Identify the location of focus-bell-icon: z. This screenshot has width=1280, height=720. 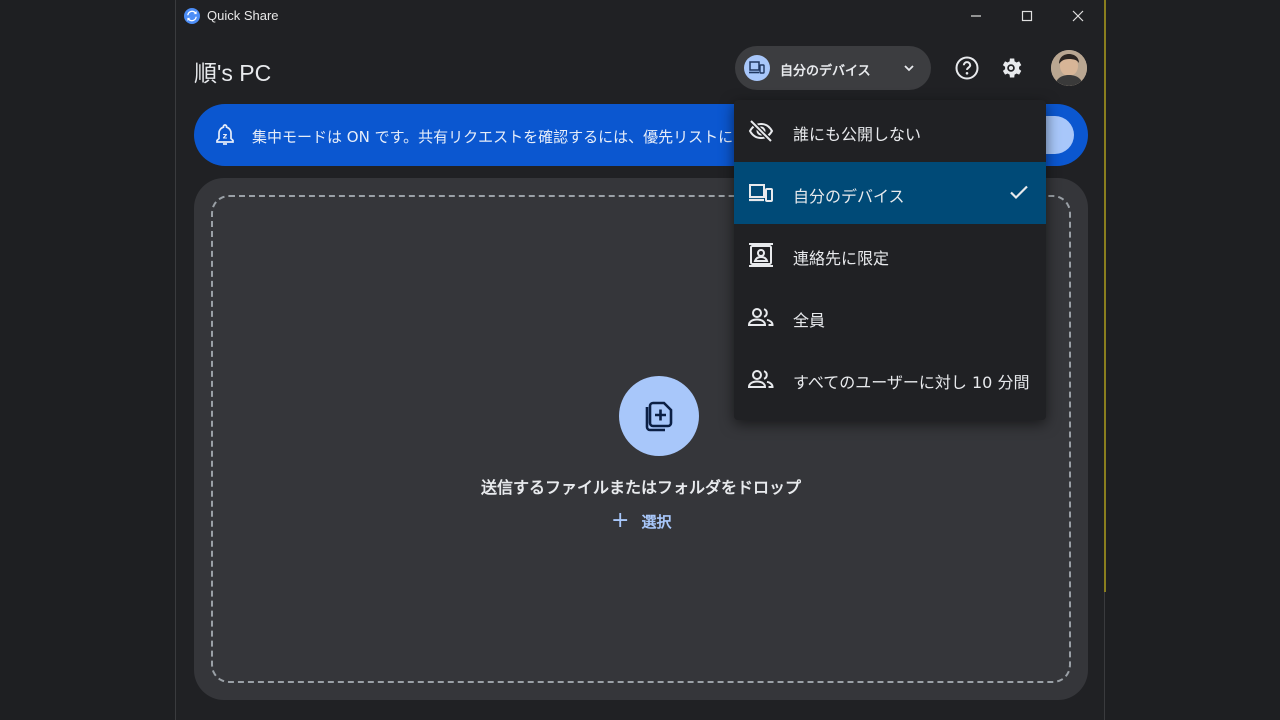
(225, 134).